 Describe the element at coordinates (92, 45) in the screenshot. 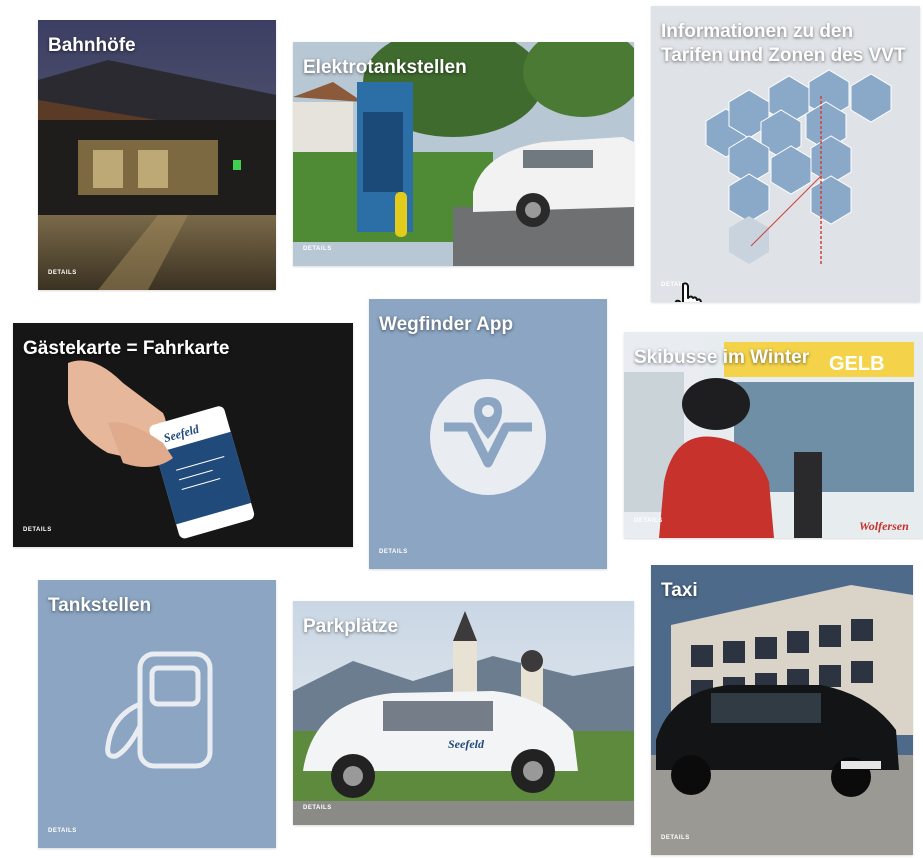

I see `tile-title: Bahnhöfe` at that location.